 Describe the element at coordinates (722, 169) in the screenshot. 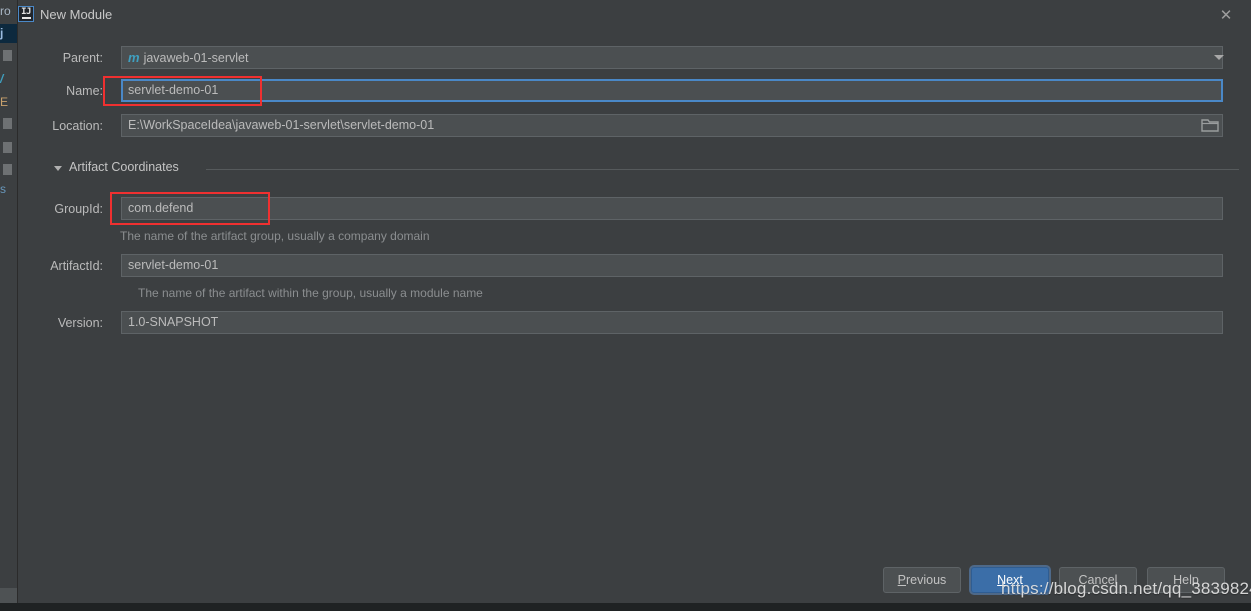

I see `section-divider` at that location.